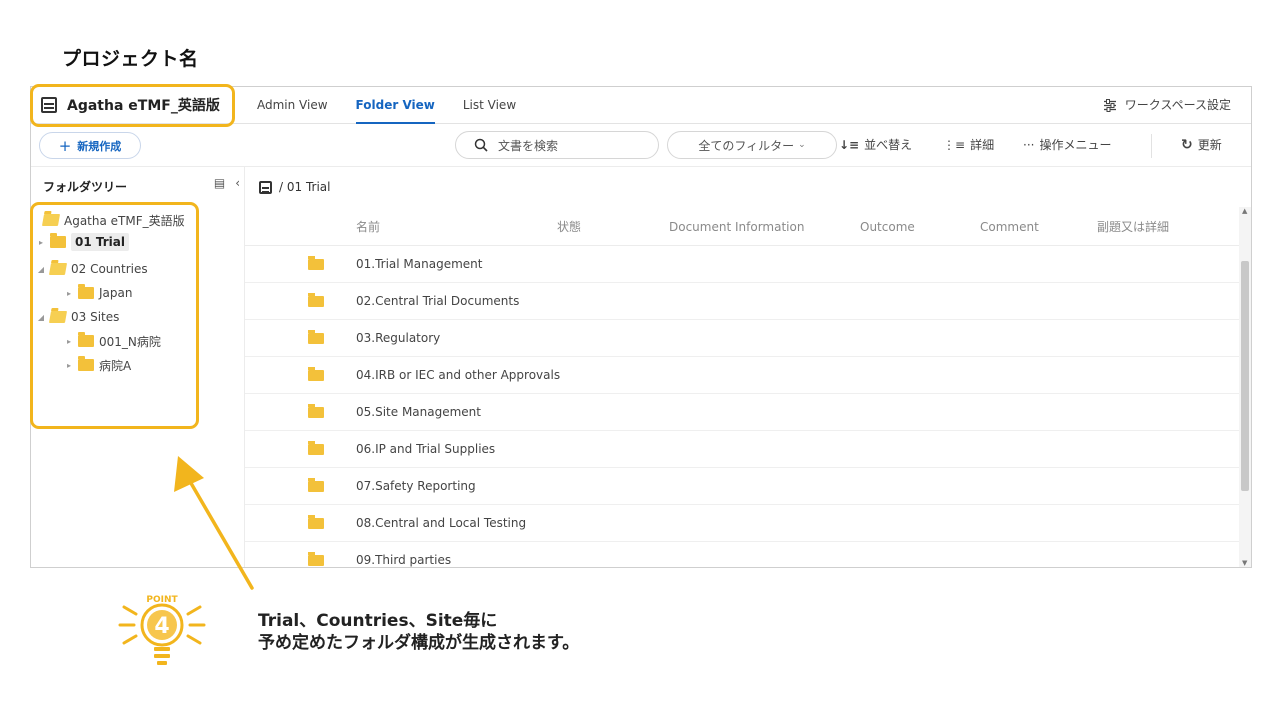 The image size is (1280, 720). I want to click on row-name: 02.Central Trial Documents, so click(438, 301).